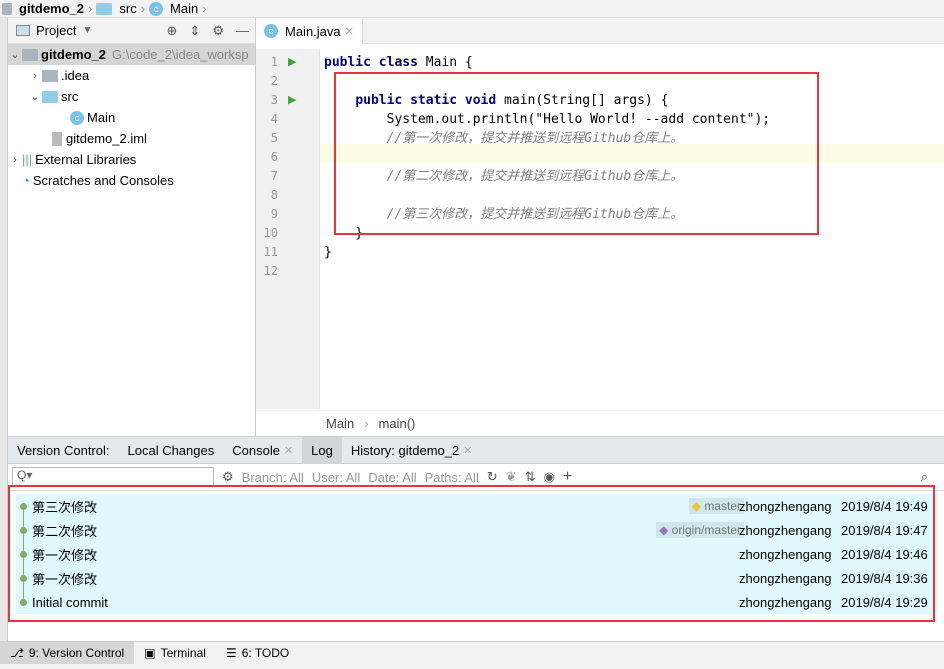 The height and width of the screenshot is (669, 944). What do you see at coordinates (665, 530) in the screenshot?
I see `tag-icon: ◆` at bounding box center [665, 530].